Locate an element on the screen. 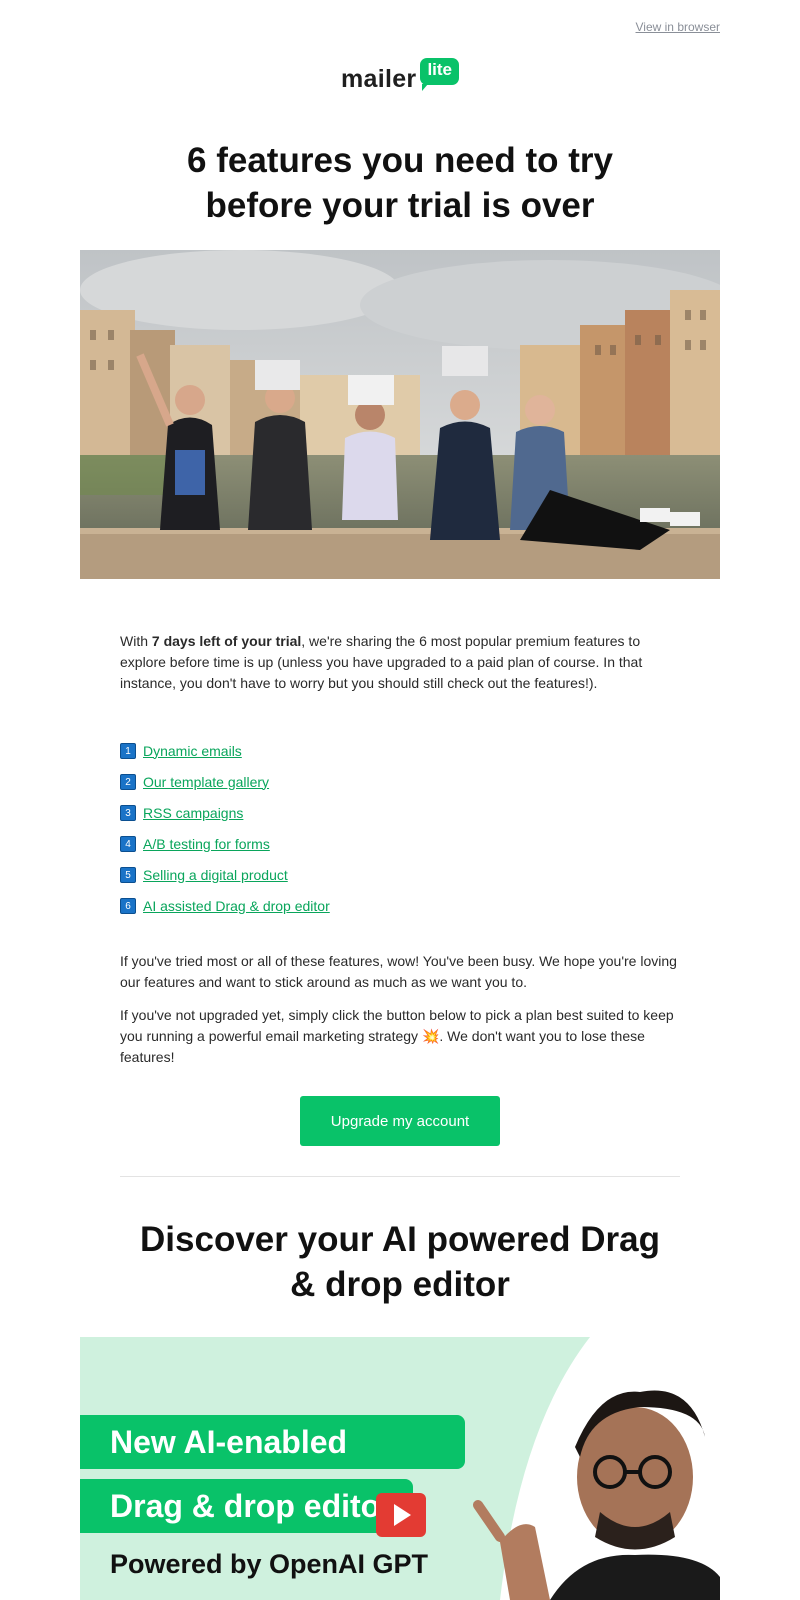 The width and height of the screenshot is (800, 1600). play-triangle-icon is located at coordinates (402, 1515).